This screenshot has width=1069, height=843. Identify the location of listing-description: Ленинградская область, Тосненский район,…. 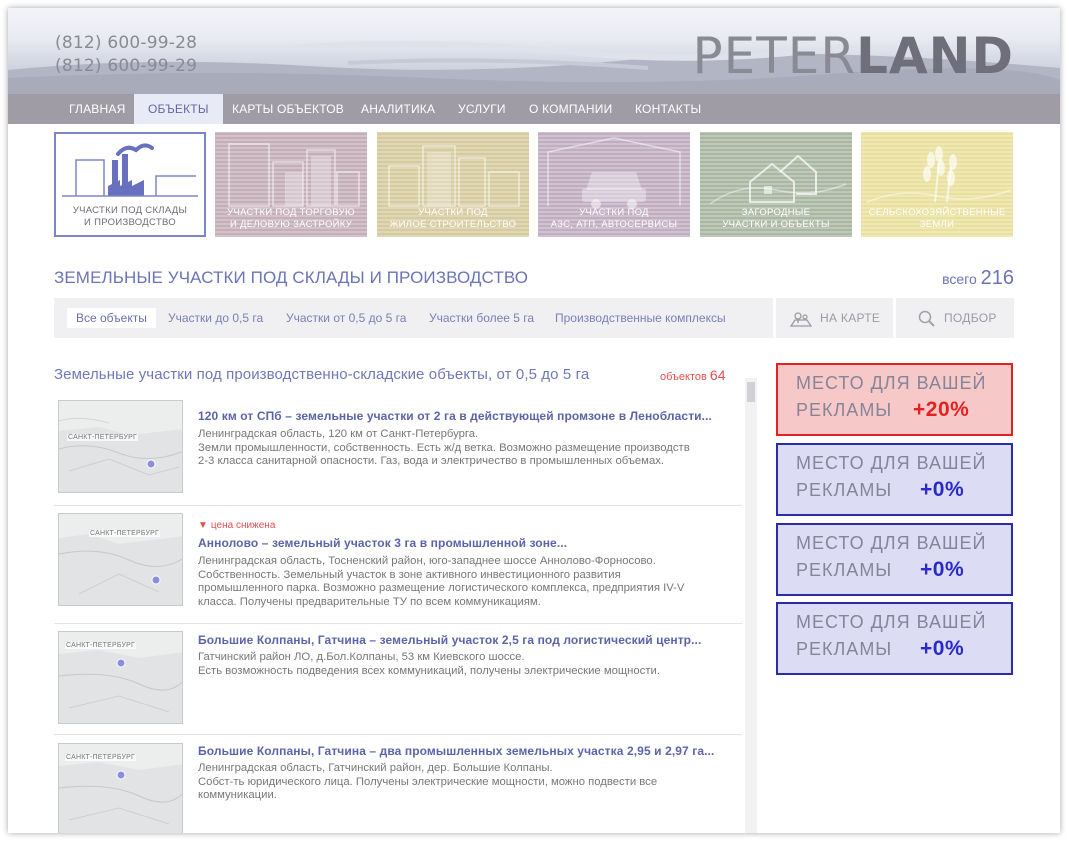
(441, 581).